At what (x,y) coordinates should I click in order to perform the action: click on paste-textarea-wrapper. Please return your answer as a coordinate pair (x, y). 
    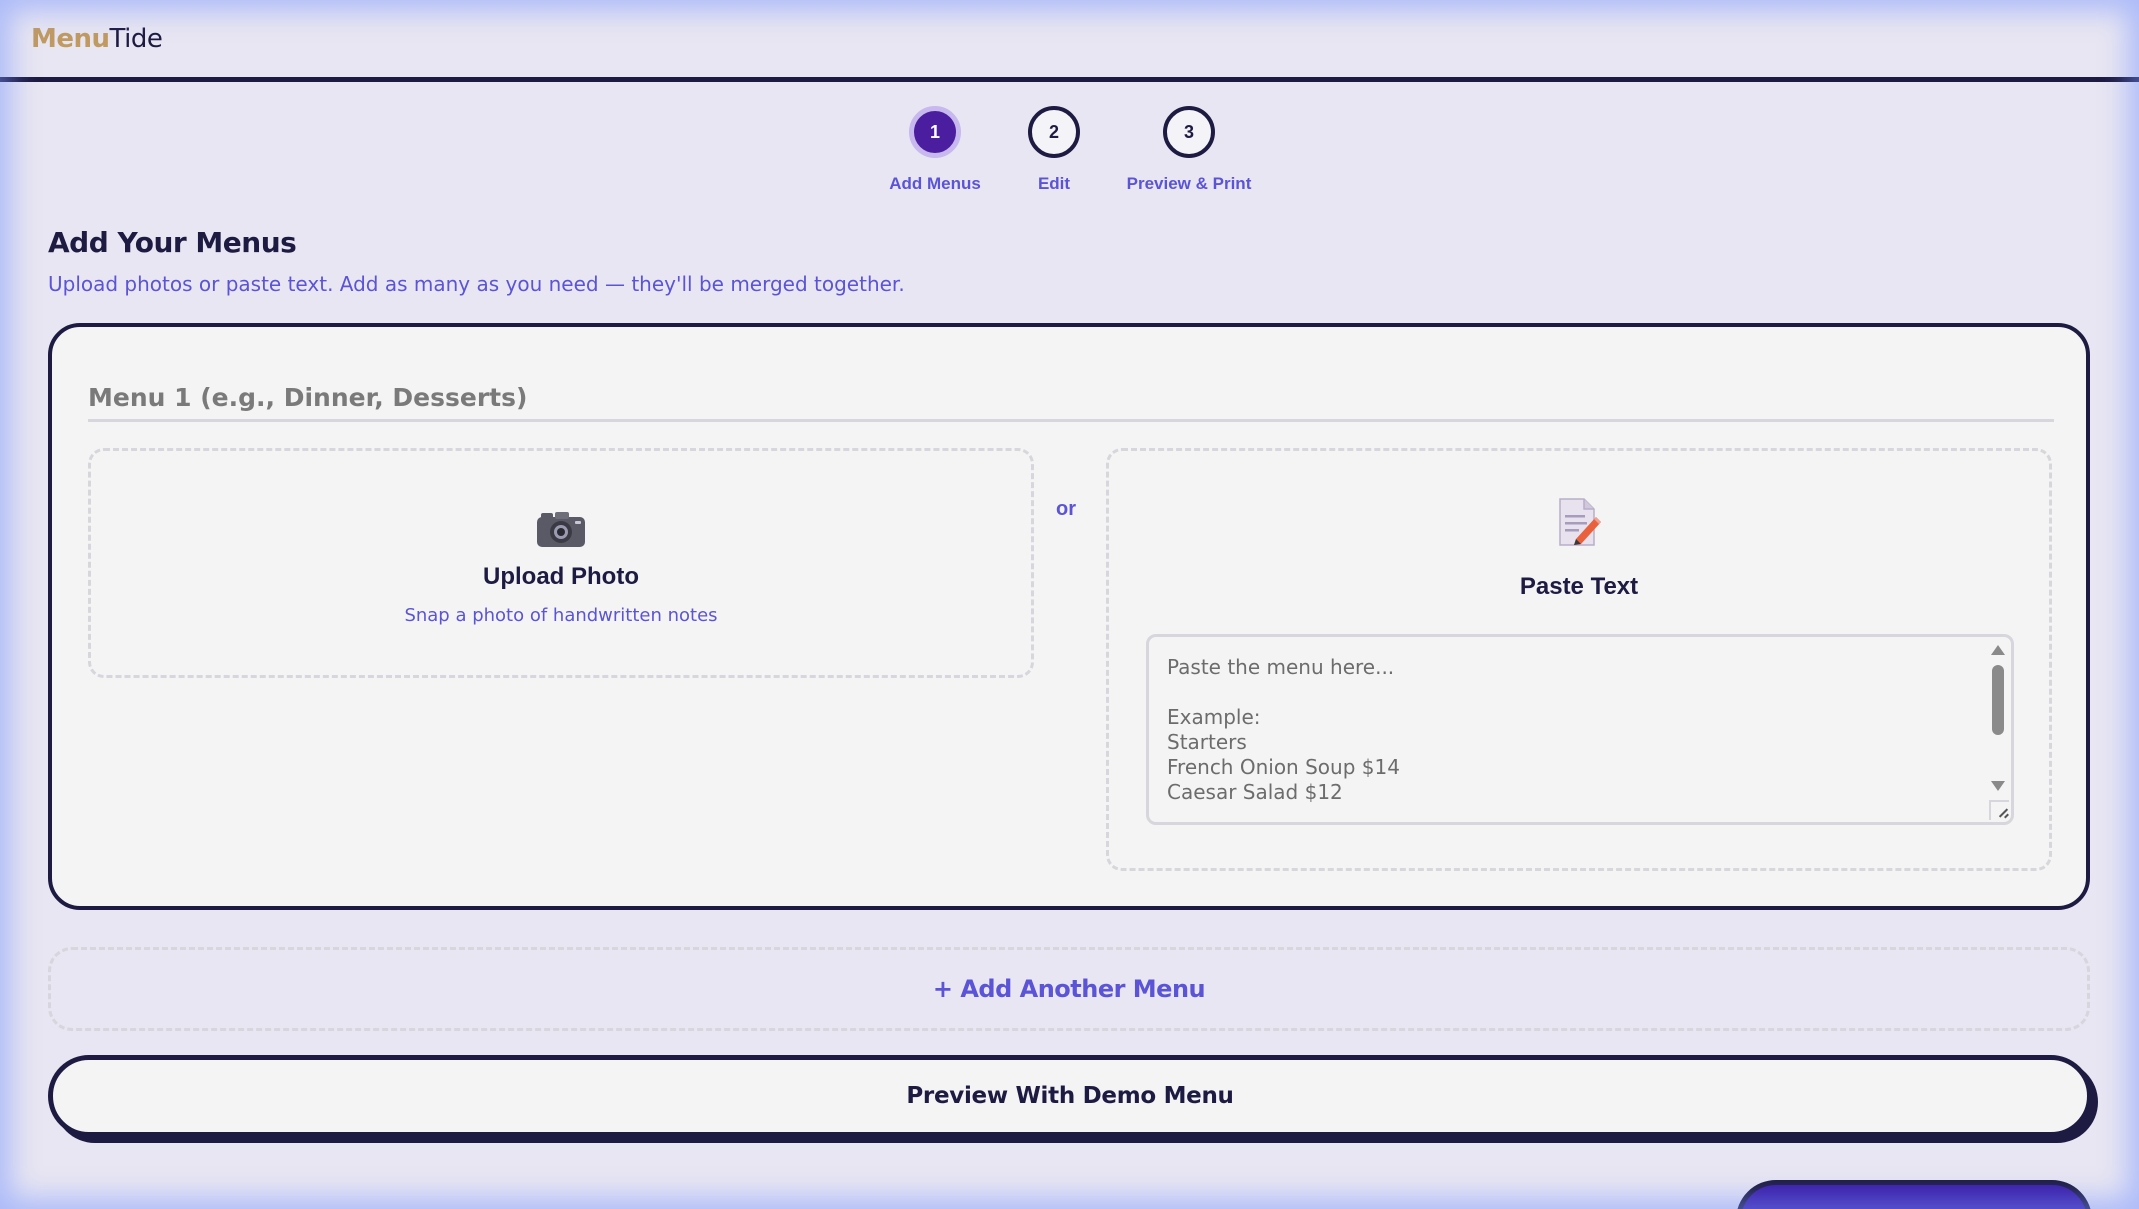
    Looking at the image, I should click on (1580, 729).